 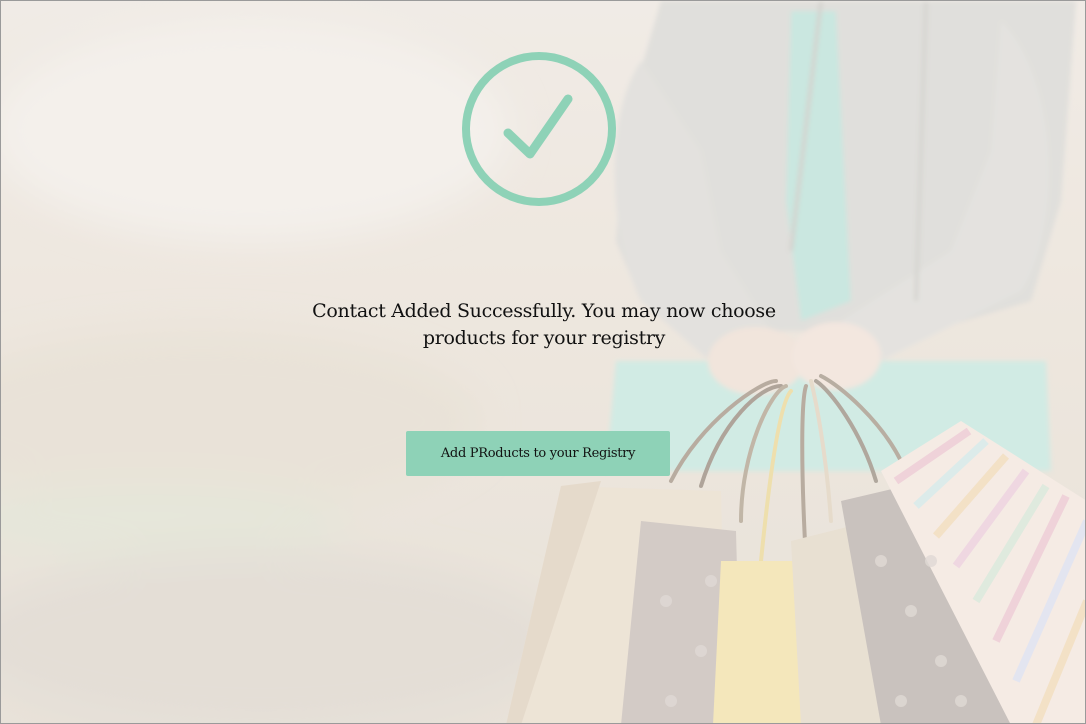 I want to click on add-products-button: Add PRoducts to your Registry, so click(x=538, y=453).